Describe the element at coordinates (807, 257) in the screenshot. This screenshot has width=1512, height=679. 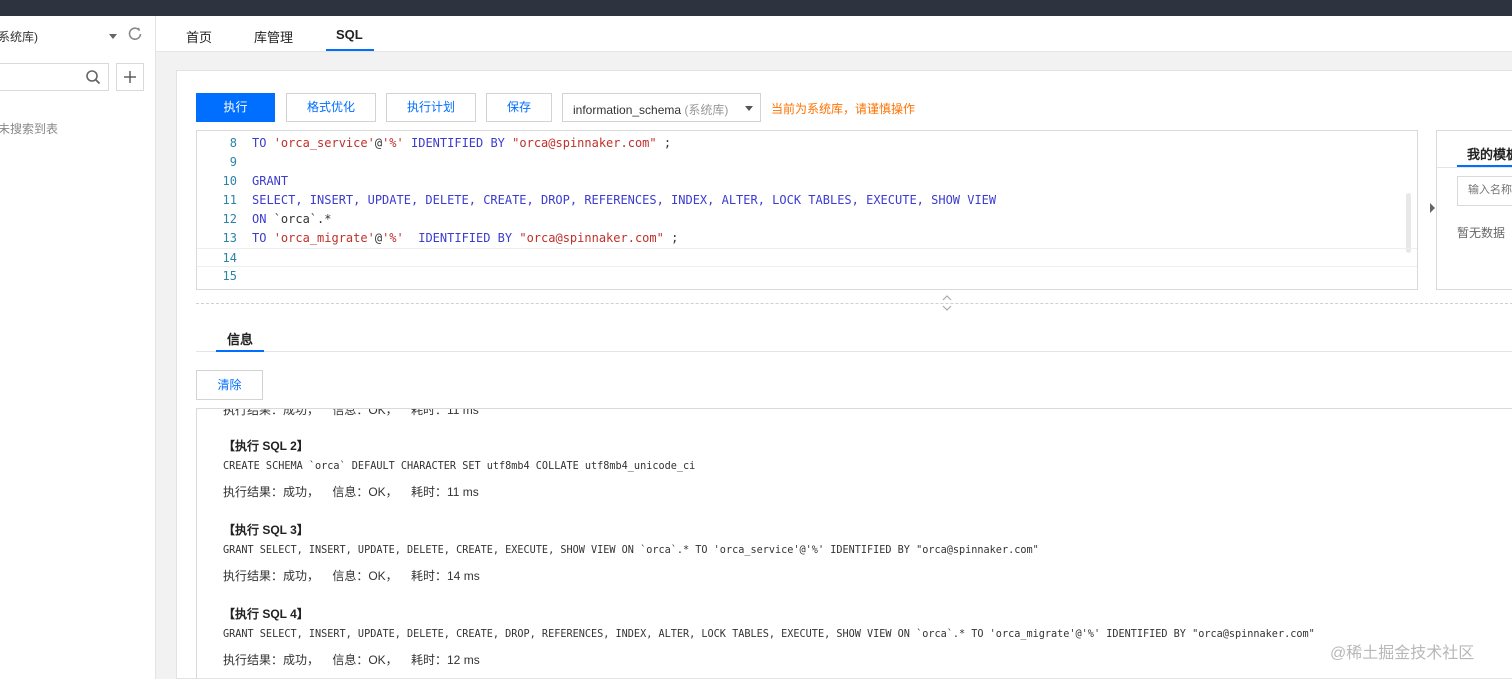
I see `code-line: 14` at that location.